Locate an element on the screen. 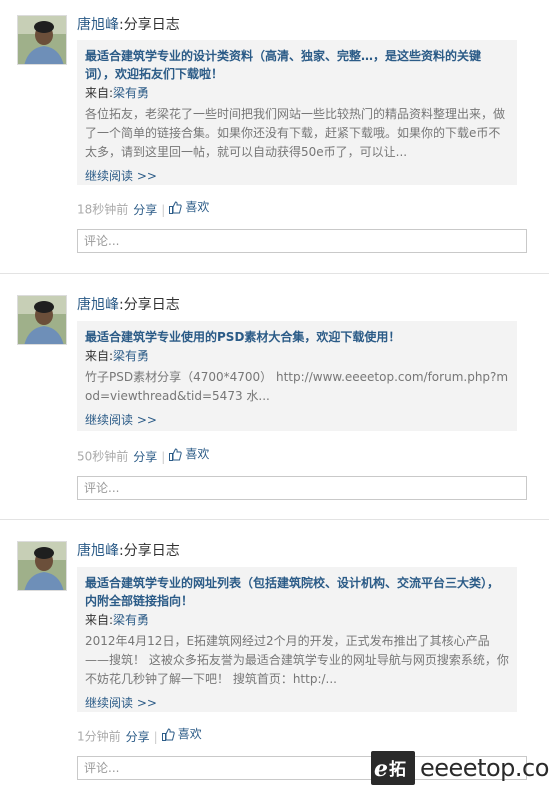 Image resolution: width=549 pixels, height=789 pixels. svg-text: e is located at coordinates (381, 769).